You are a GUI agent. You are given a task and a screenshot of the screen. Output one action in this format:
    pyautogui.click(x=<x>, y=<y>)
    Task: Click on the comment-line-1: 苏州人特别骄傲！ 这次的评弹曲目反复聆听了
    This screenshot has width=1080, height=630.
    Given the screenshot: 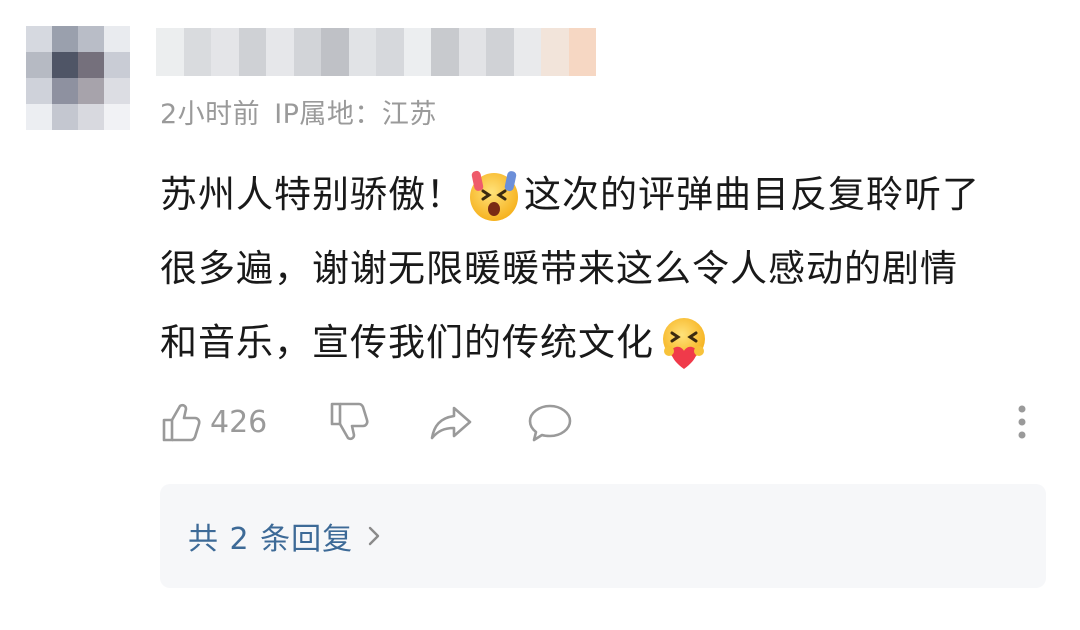 What is the action you would take?
    pyautogui.click(x=600, y=195)
    